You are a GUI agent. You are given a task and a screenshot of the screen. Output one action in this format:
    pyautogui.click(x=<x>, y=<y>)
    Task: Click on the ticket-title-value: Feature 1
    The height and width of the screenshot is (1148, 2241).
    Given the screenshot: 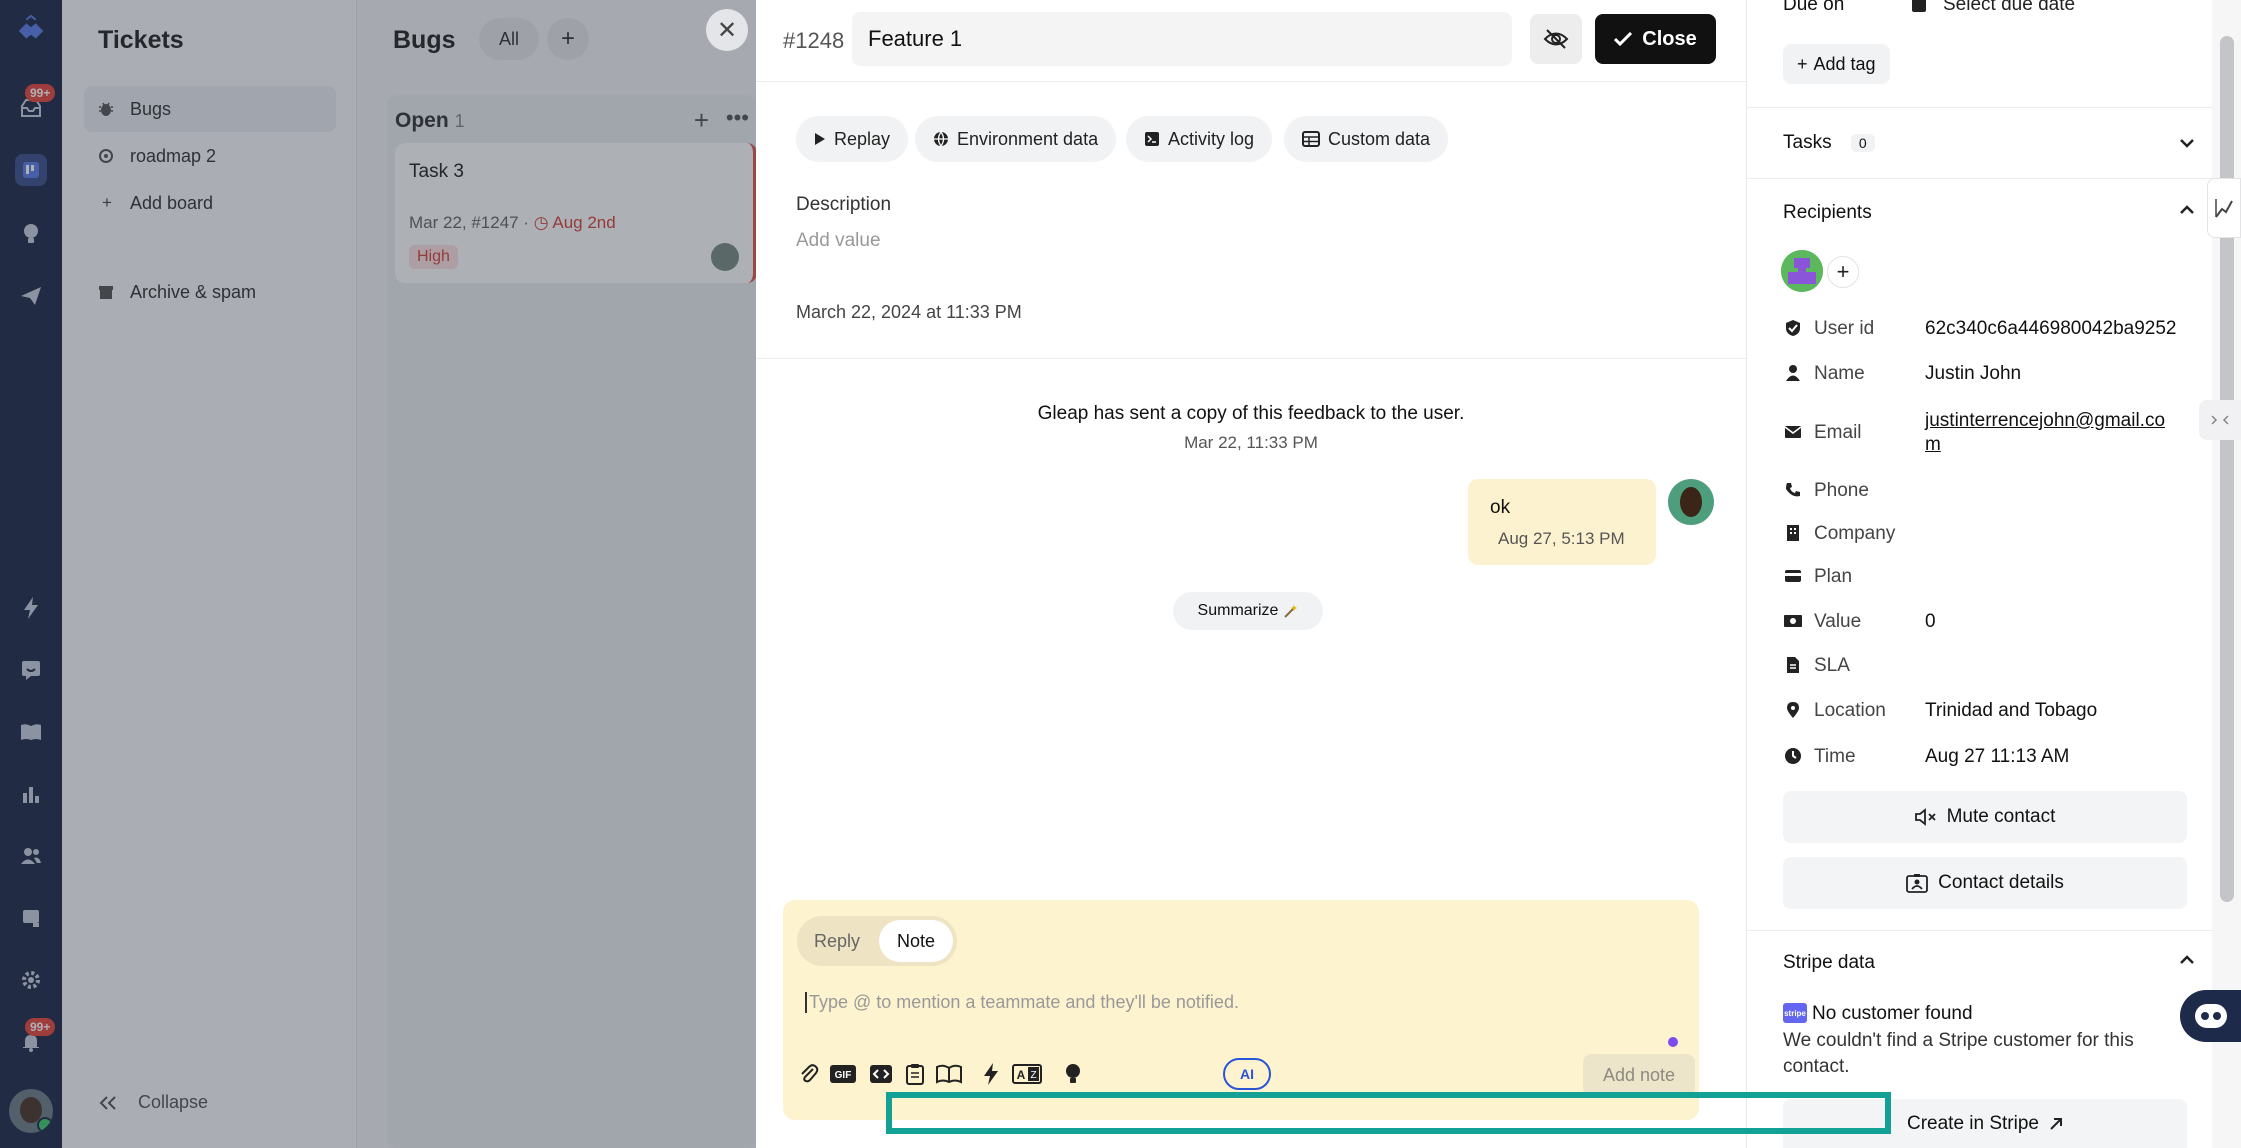 What is the action you would take?
    pyautogui.click(x=915, y=38)
    